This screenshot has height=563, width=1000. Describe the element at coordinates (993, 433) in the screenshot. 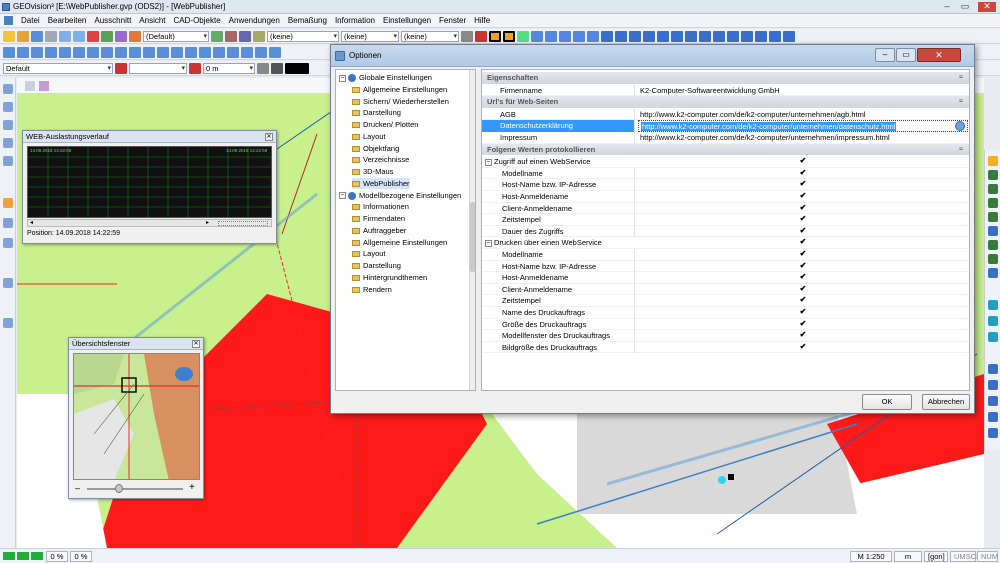

I see `measure5-icon` at that location.